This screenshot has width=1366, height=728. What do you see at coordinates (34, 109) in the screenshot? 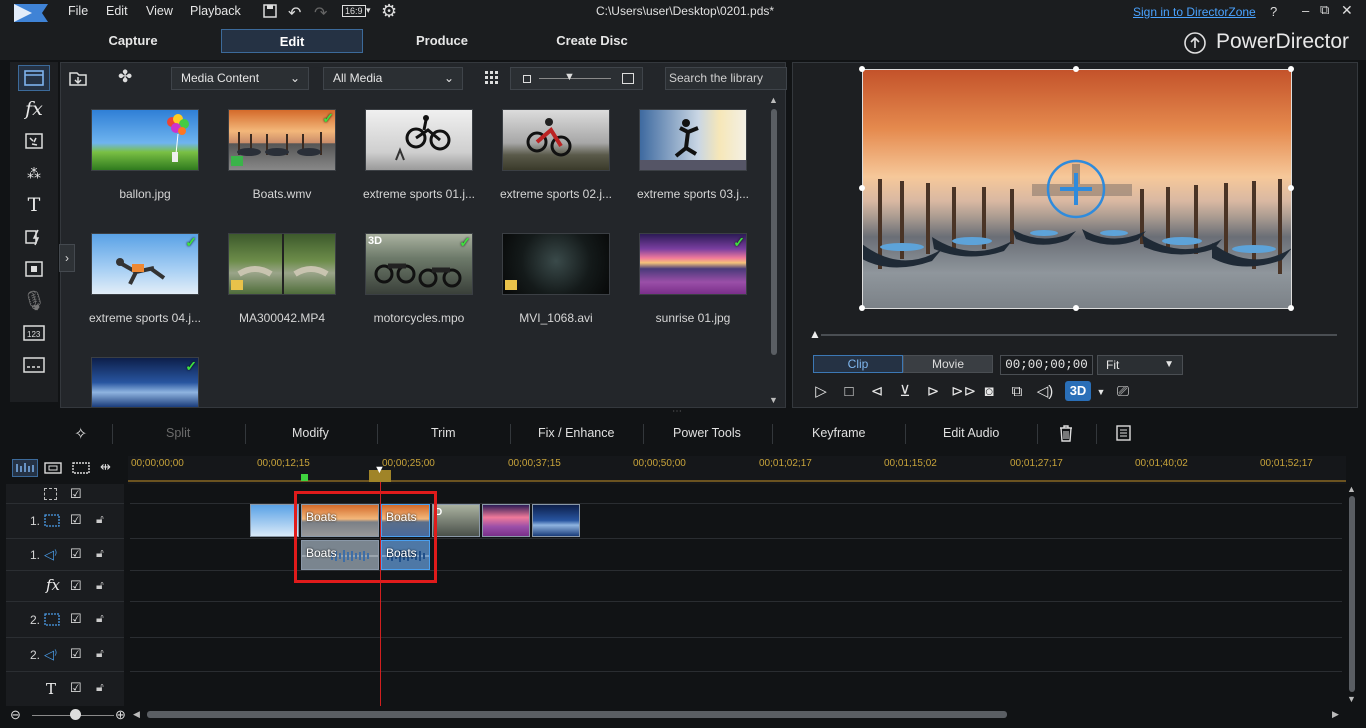
I see `fx-room-icon: fx` at bounding box center [34, 109].